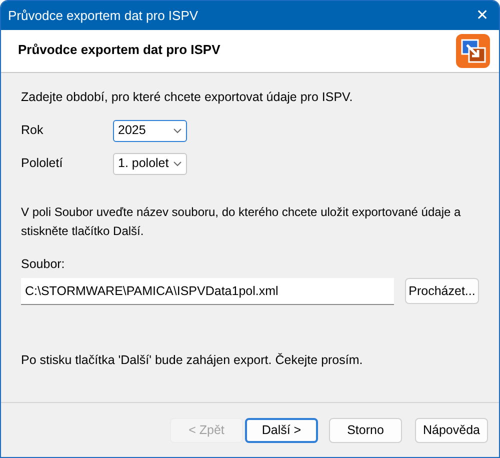 This screenshot has height=458, width=500. I want to click on wizard-logo-icon, so click(473, 51).